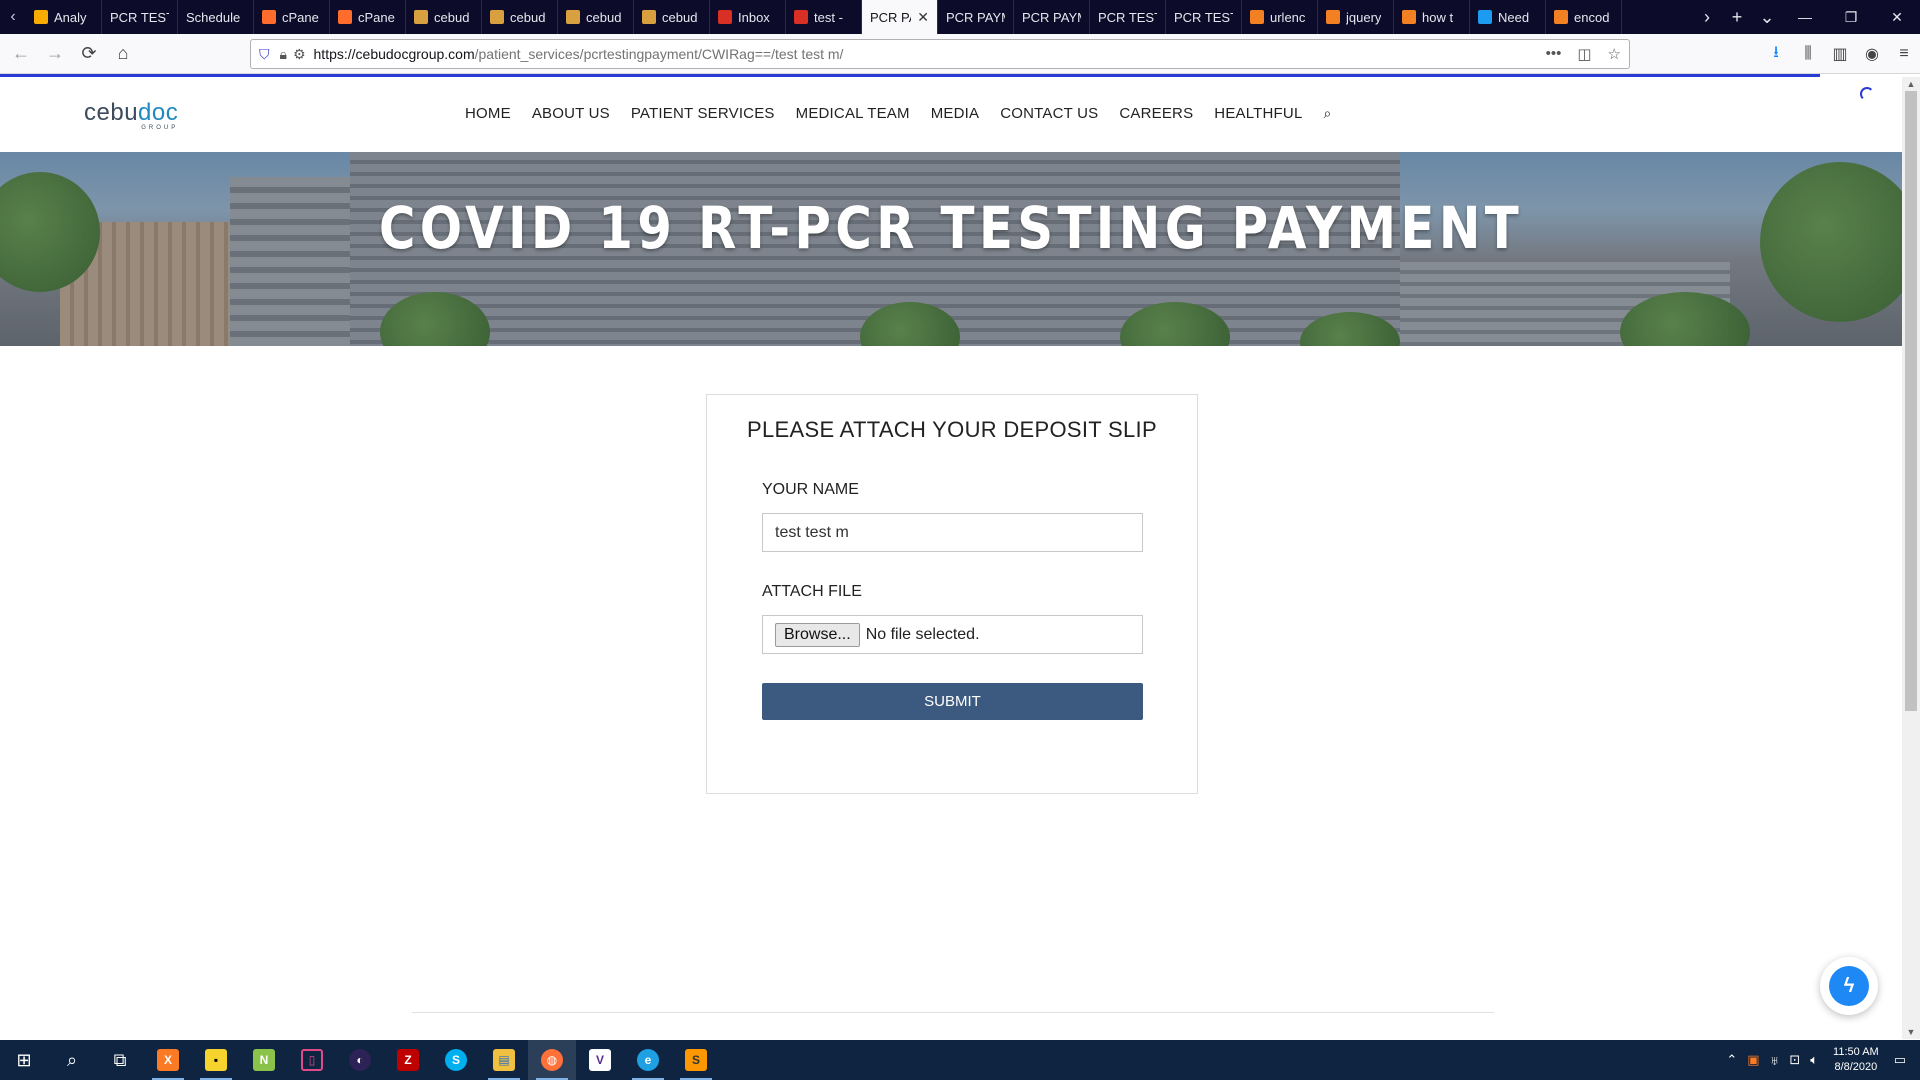 The height and width of the screenshot is (1080, 1920). I want to click on browser-tab: Inbox, so click(748, 17).